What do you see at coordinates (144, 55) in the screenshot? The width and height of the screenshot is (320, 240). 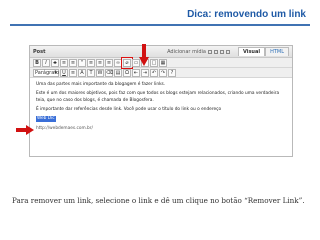 I see `red-arrow-down-icon` at bounding box center [144, 55].